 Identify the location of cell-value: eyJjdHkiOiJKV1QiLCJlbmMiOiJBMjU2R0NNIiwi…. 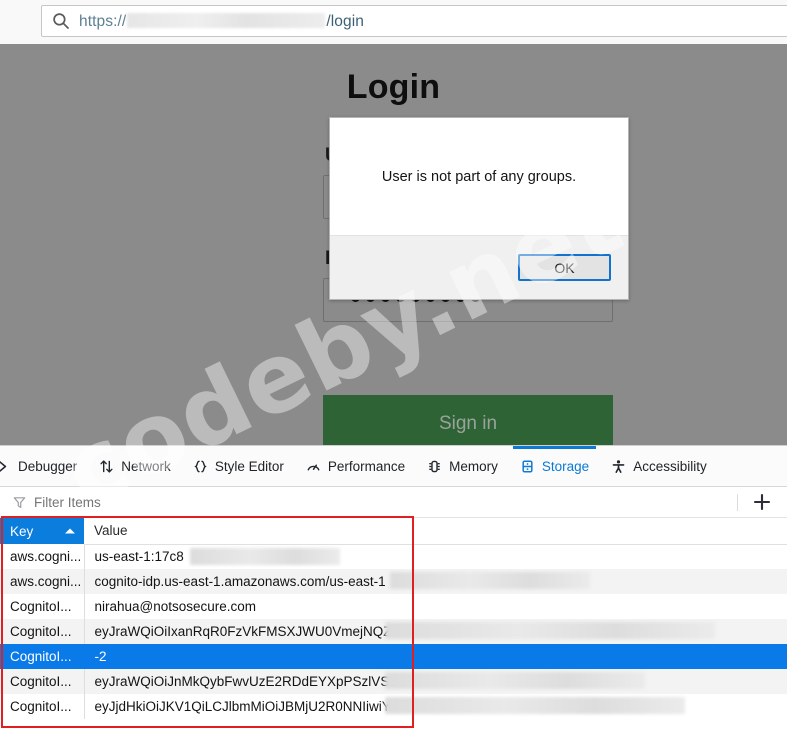
(435, 706).